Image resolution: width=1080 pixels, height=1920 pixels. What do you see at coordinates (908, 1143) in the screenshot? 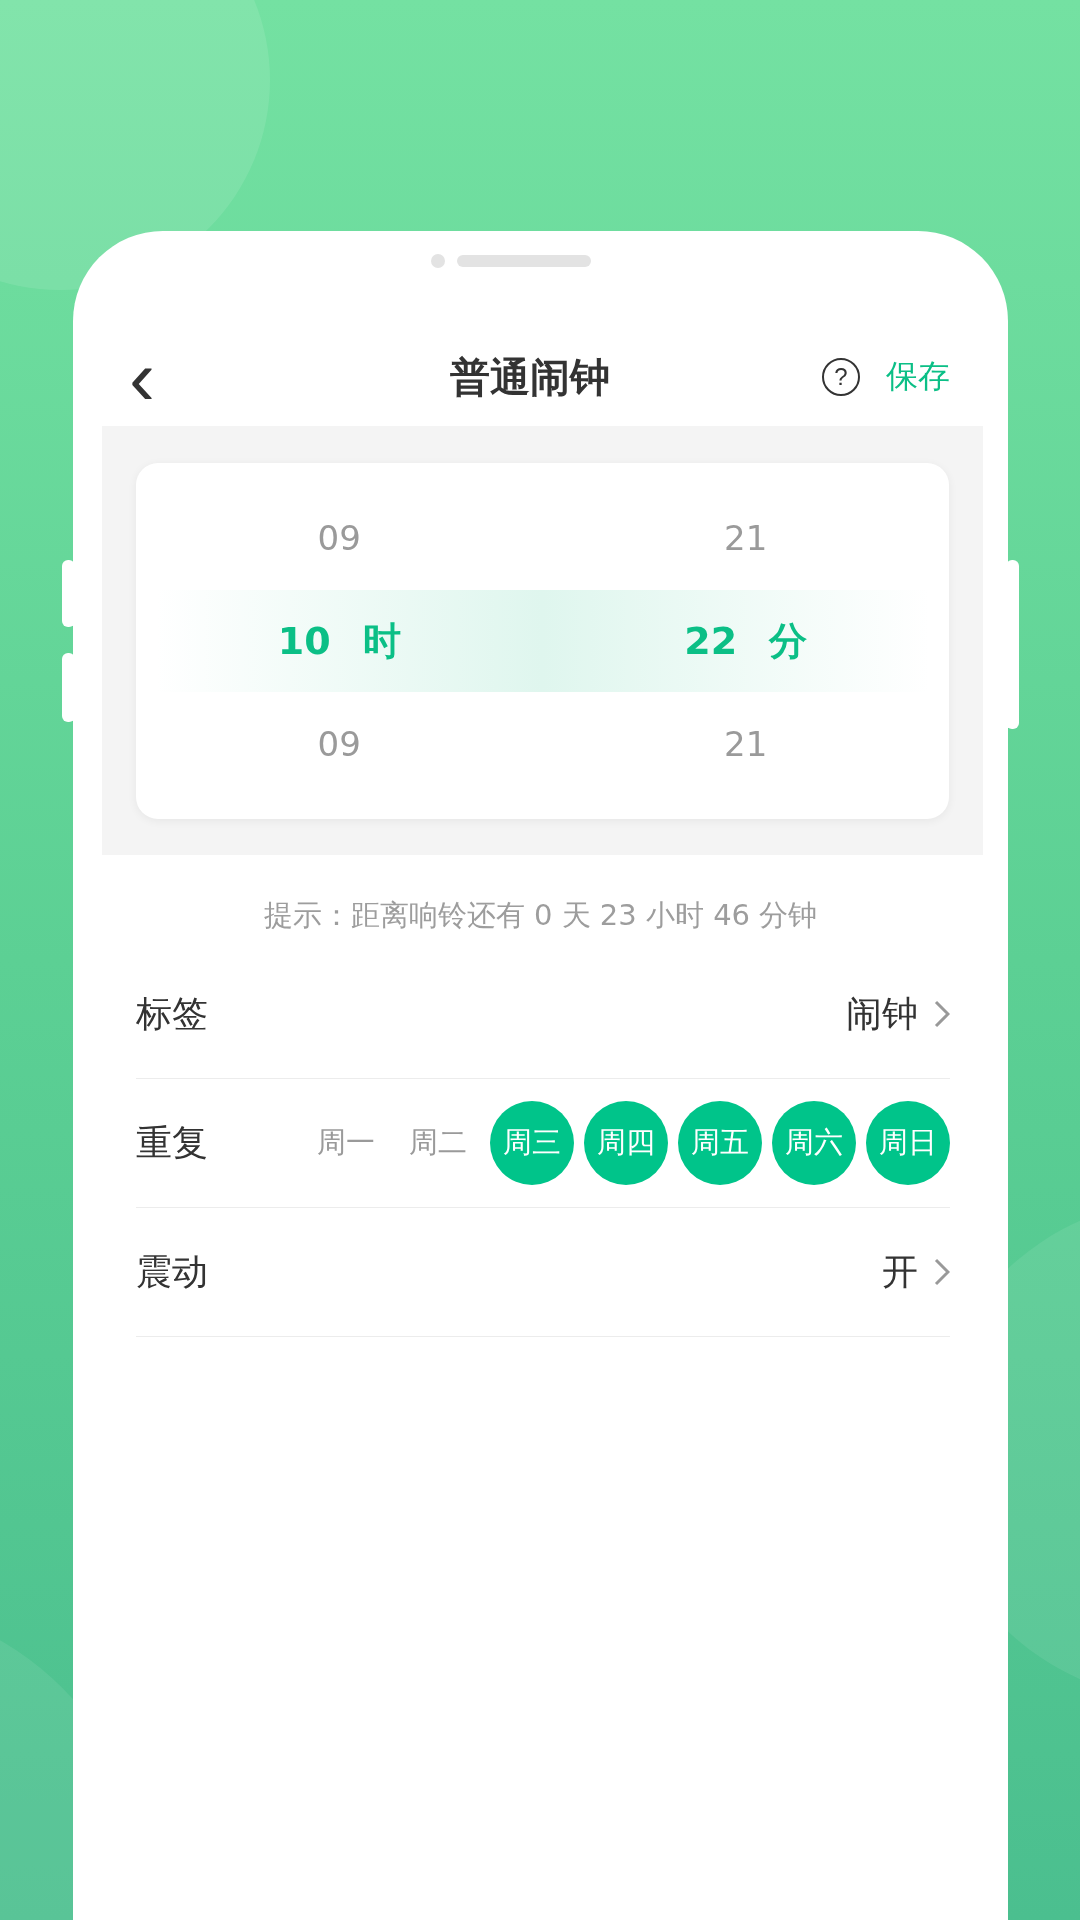
I see `weekday-toggle: 周日` at bounding box center [908, 1143].